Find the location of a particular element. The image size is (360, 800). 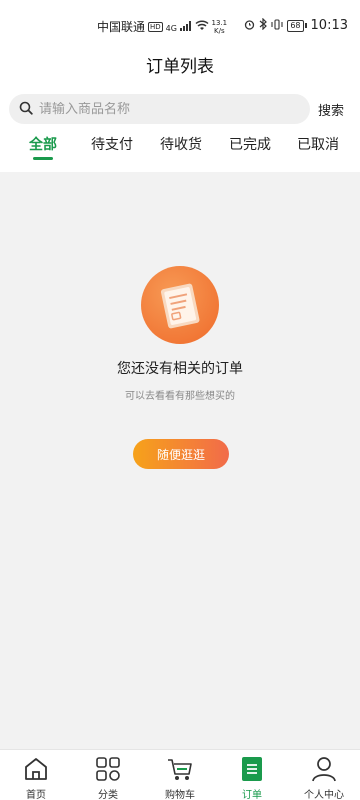

status-bar: 中国联通 HD 4G 13.1 K/s 68 10:13 is located at coordinates (180, 26).